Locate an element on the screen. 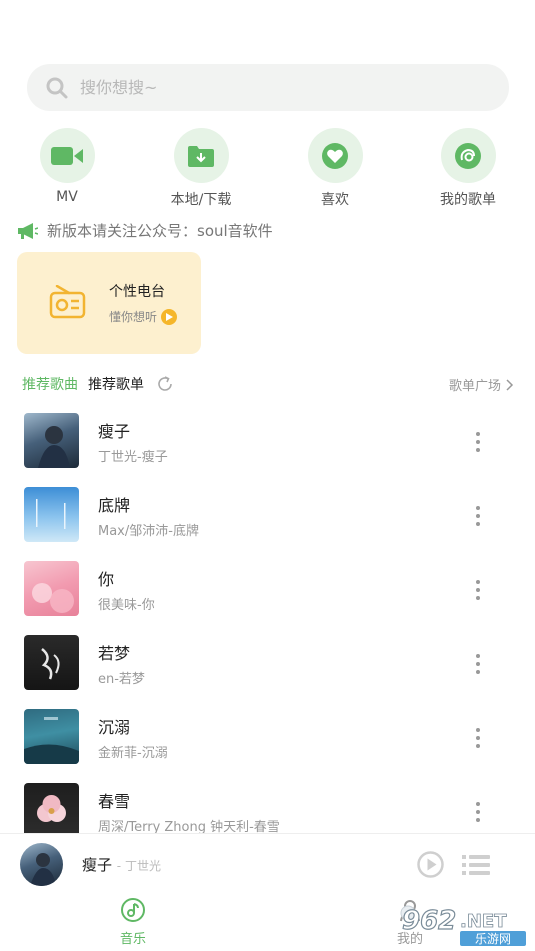 This screenshot has width=535, height=951. playlist-plaza-label: 歌单广场 is located at coordinates (474, 386).